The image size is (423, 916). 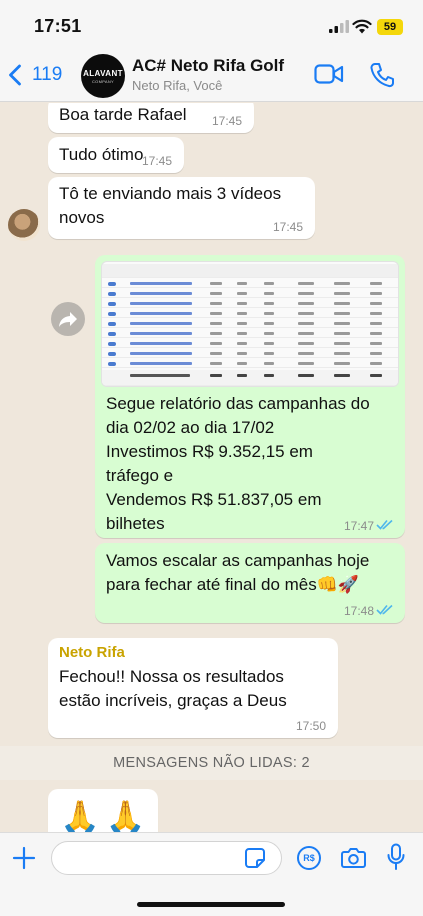 What do you see at coordinates (24, 225) in the screenshot?
I see `sender-avatar` at bounding box center [24, 225].